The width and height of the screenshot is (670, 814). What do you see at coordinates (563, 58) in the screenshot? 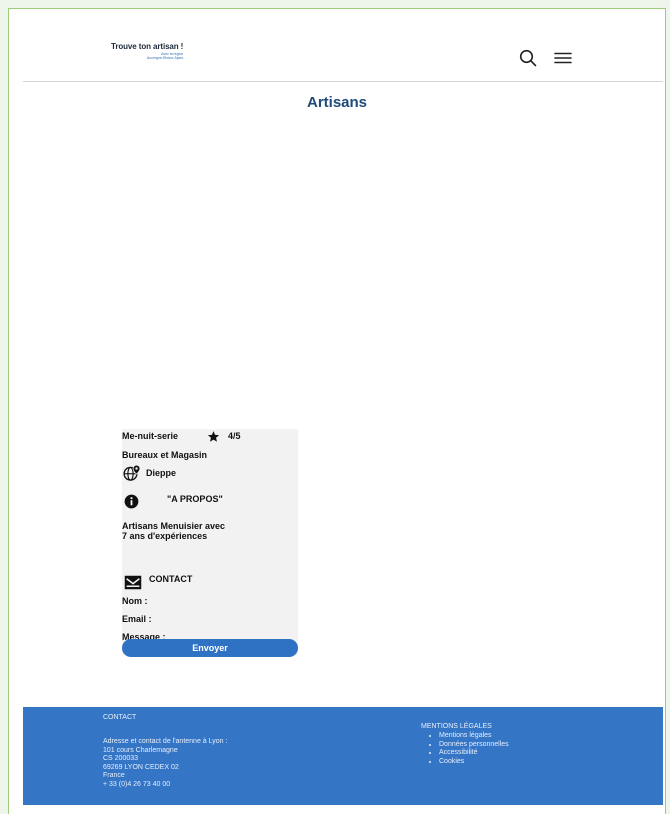
I see `menu-icon` at bounding box center [563, 58].